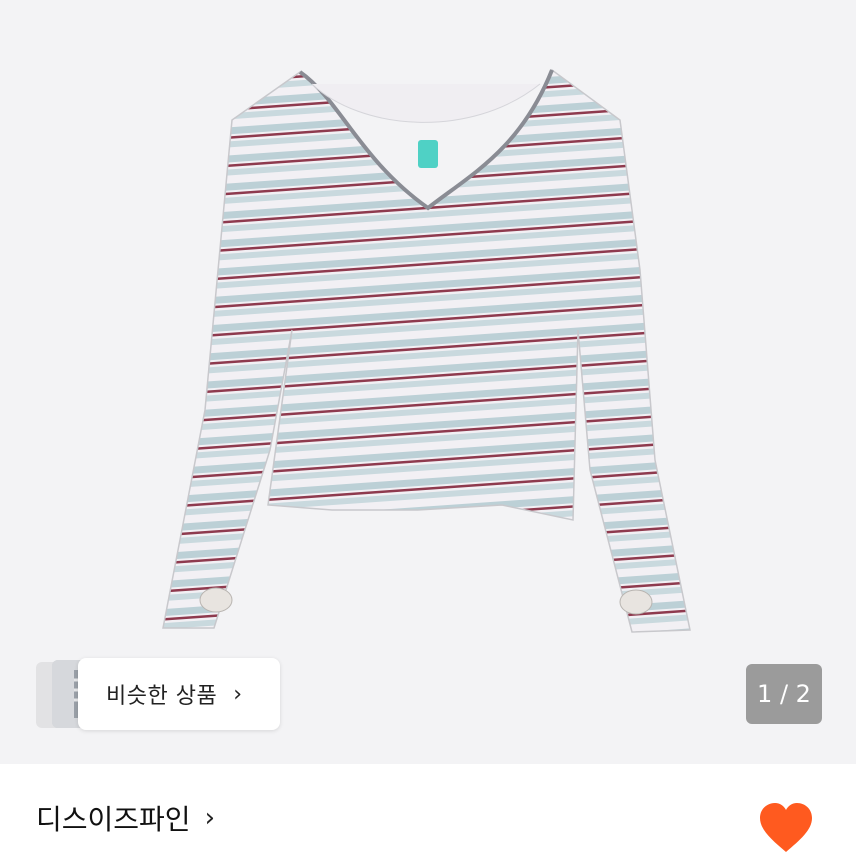 This screenshot has height=856, width=856. I want to click on similar-products-label: 비슷한 상품, so click(162, 696).